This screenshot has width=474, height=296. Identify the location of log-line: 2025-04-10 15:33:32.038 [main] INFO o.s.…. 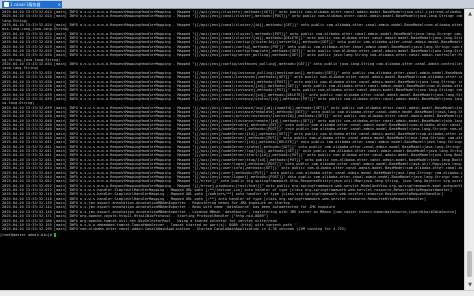
(232, 77).